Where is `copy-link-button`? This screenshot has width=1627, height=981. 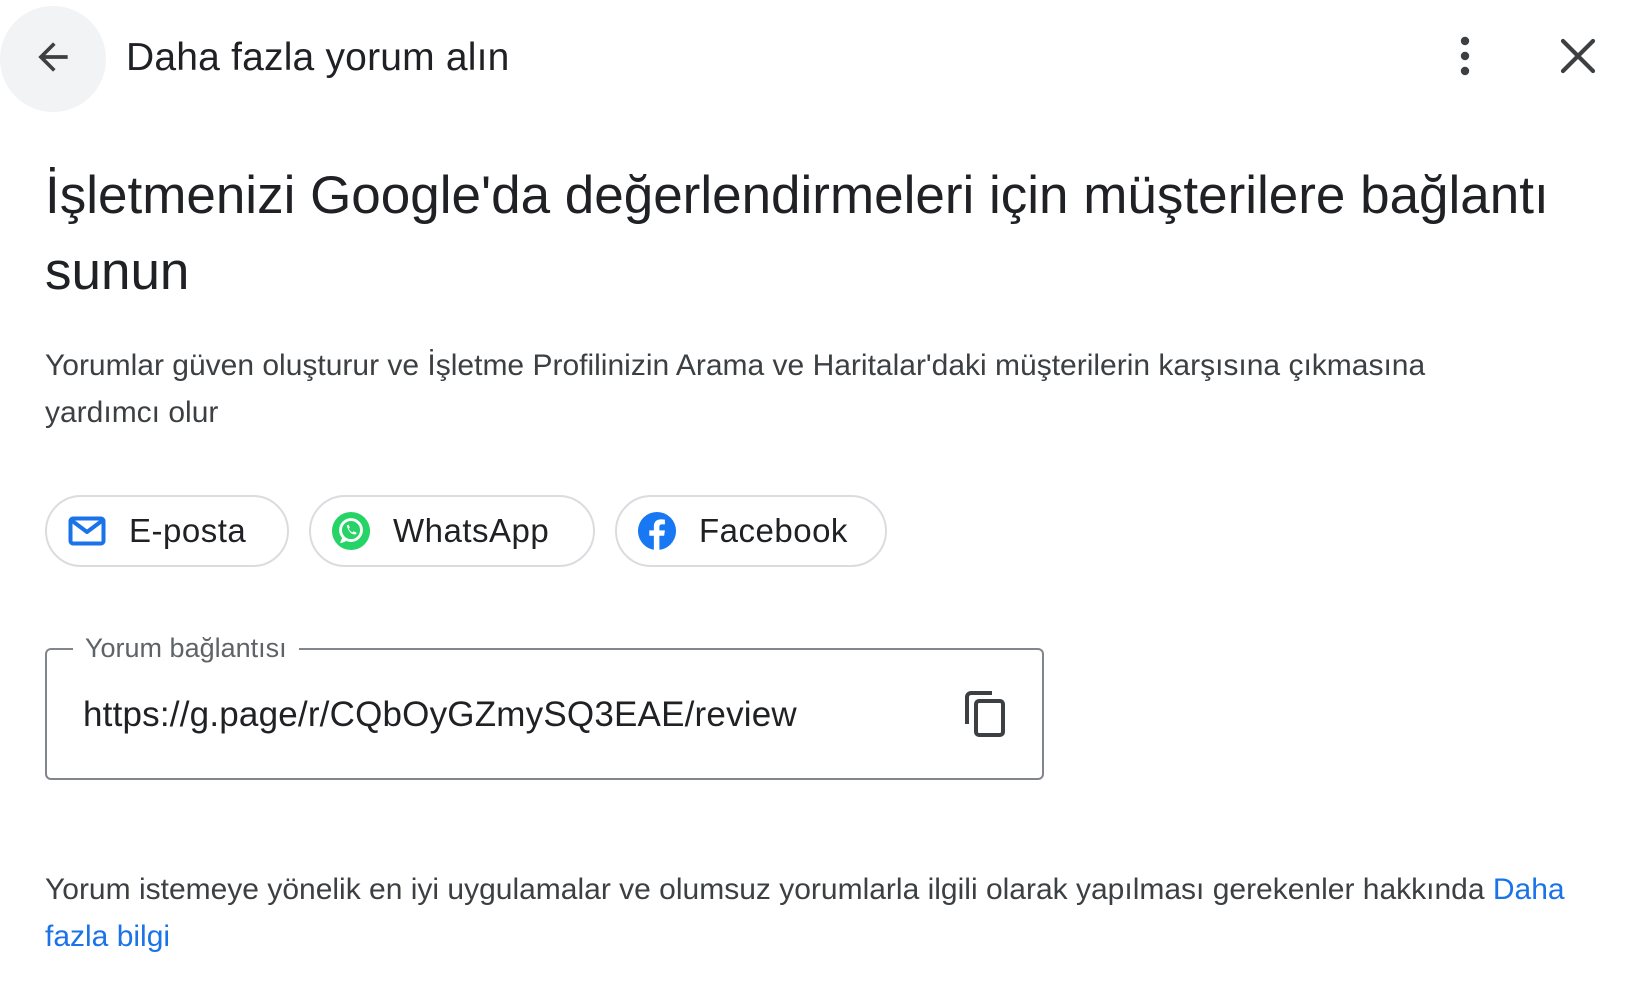
copy-link-button is located at coordinates (985, 716).